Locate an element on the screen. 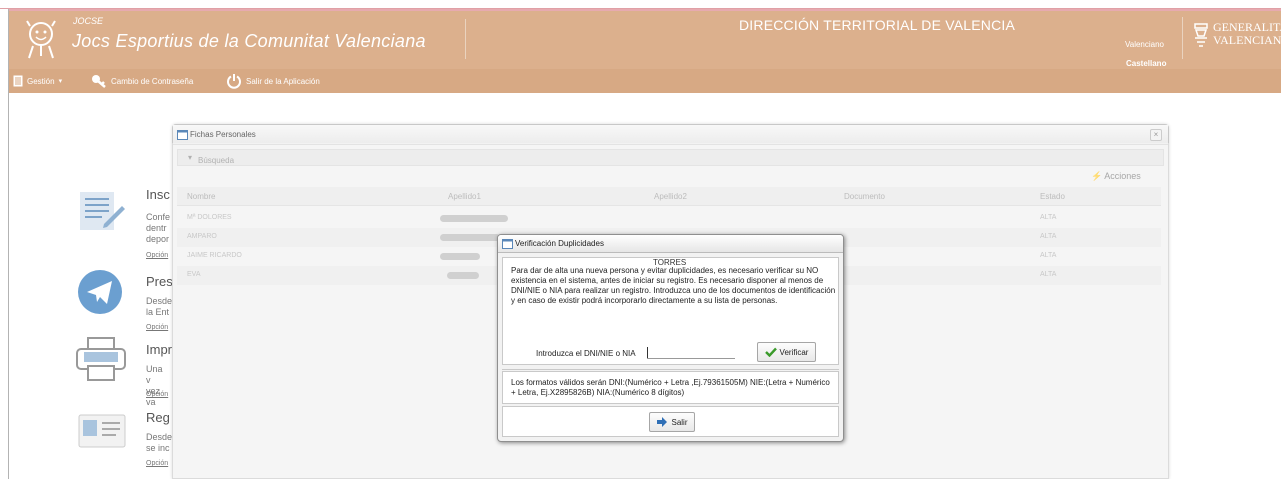 The width and height of the screenshot is (1281, 479). header-divider-right is located at coordinates (1182, 38).